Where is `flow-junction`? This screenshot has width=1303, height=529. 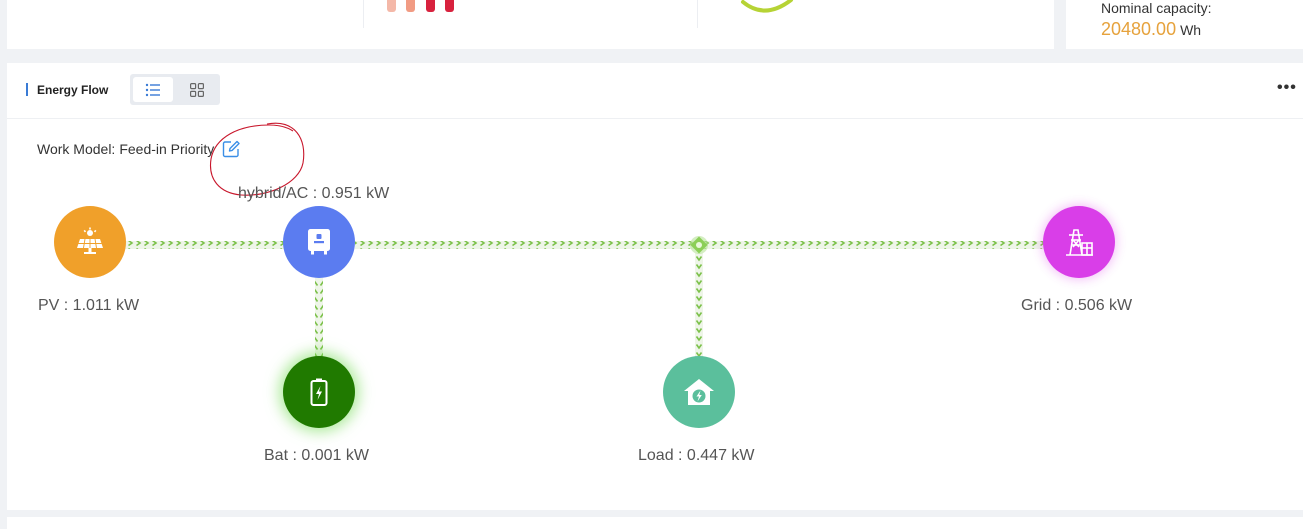
flow-junction is located at coordinates (699, 245).